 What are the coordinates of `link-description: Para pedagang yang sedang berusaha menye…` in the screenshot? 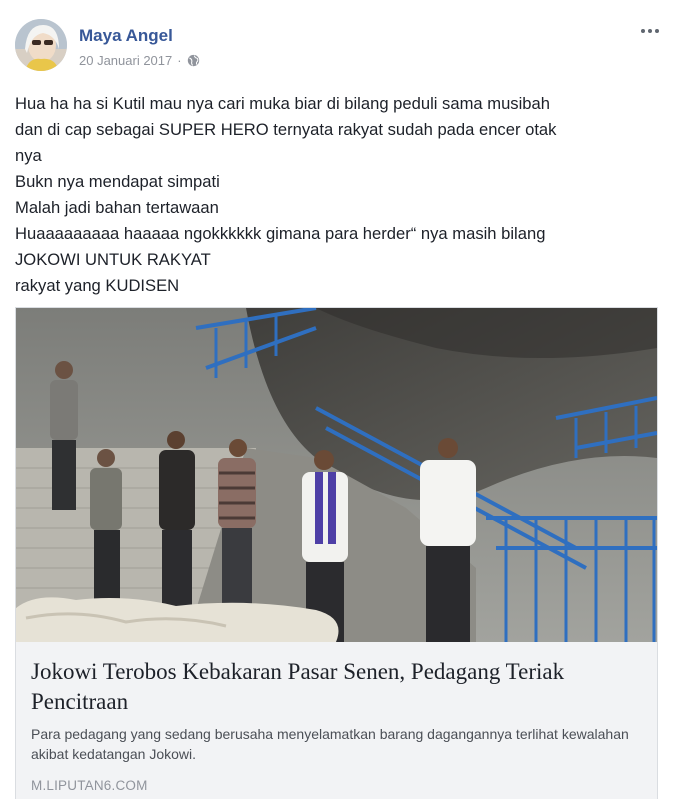 It's located at (330, 744).